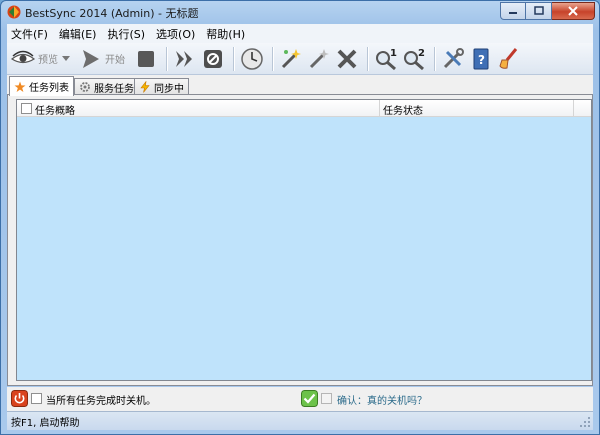  I want to click on edit-task-button, so click(319, 59).